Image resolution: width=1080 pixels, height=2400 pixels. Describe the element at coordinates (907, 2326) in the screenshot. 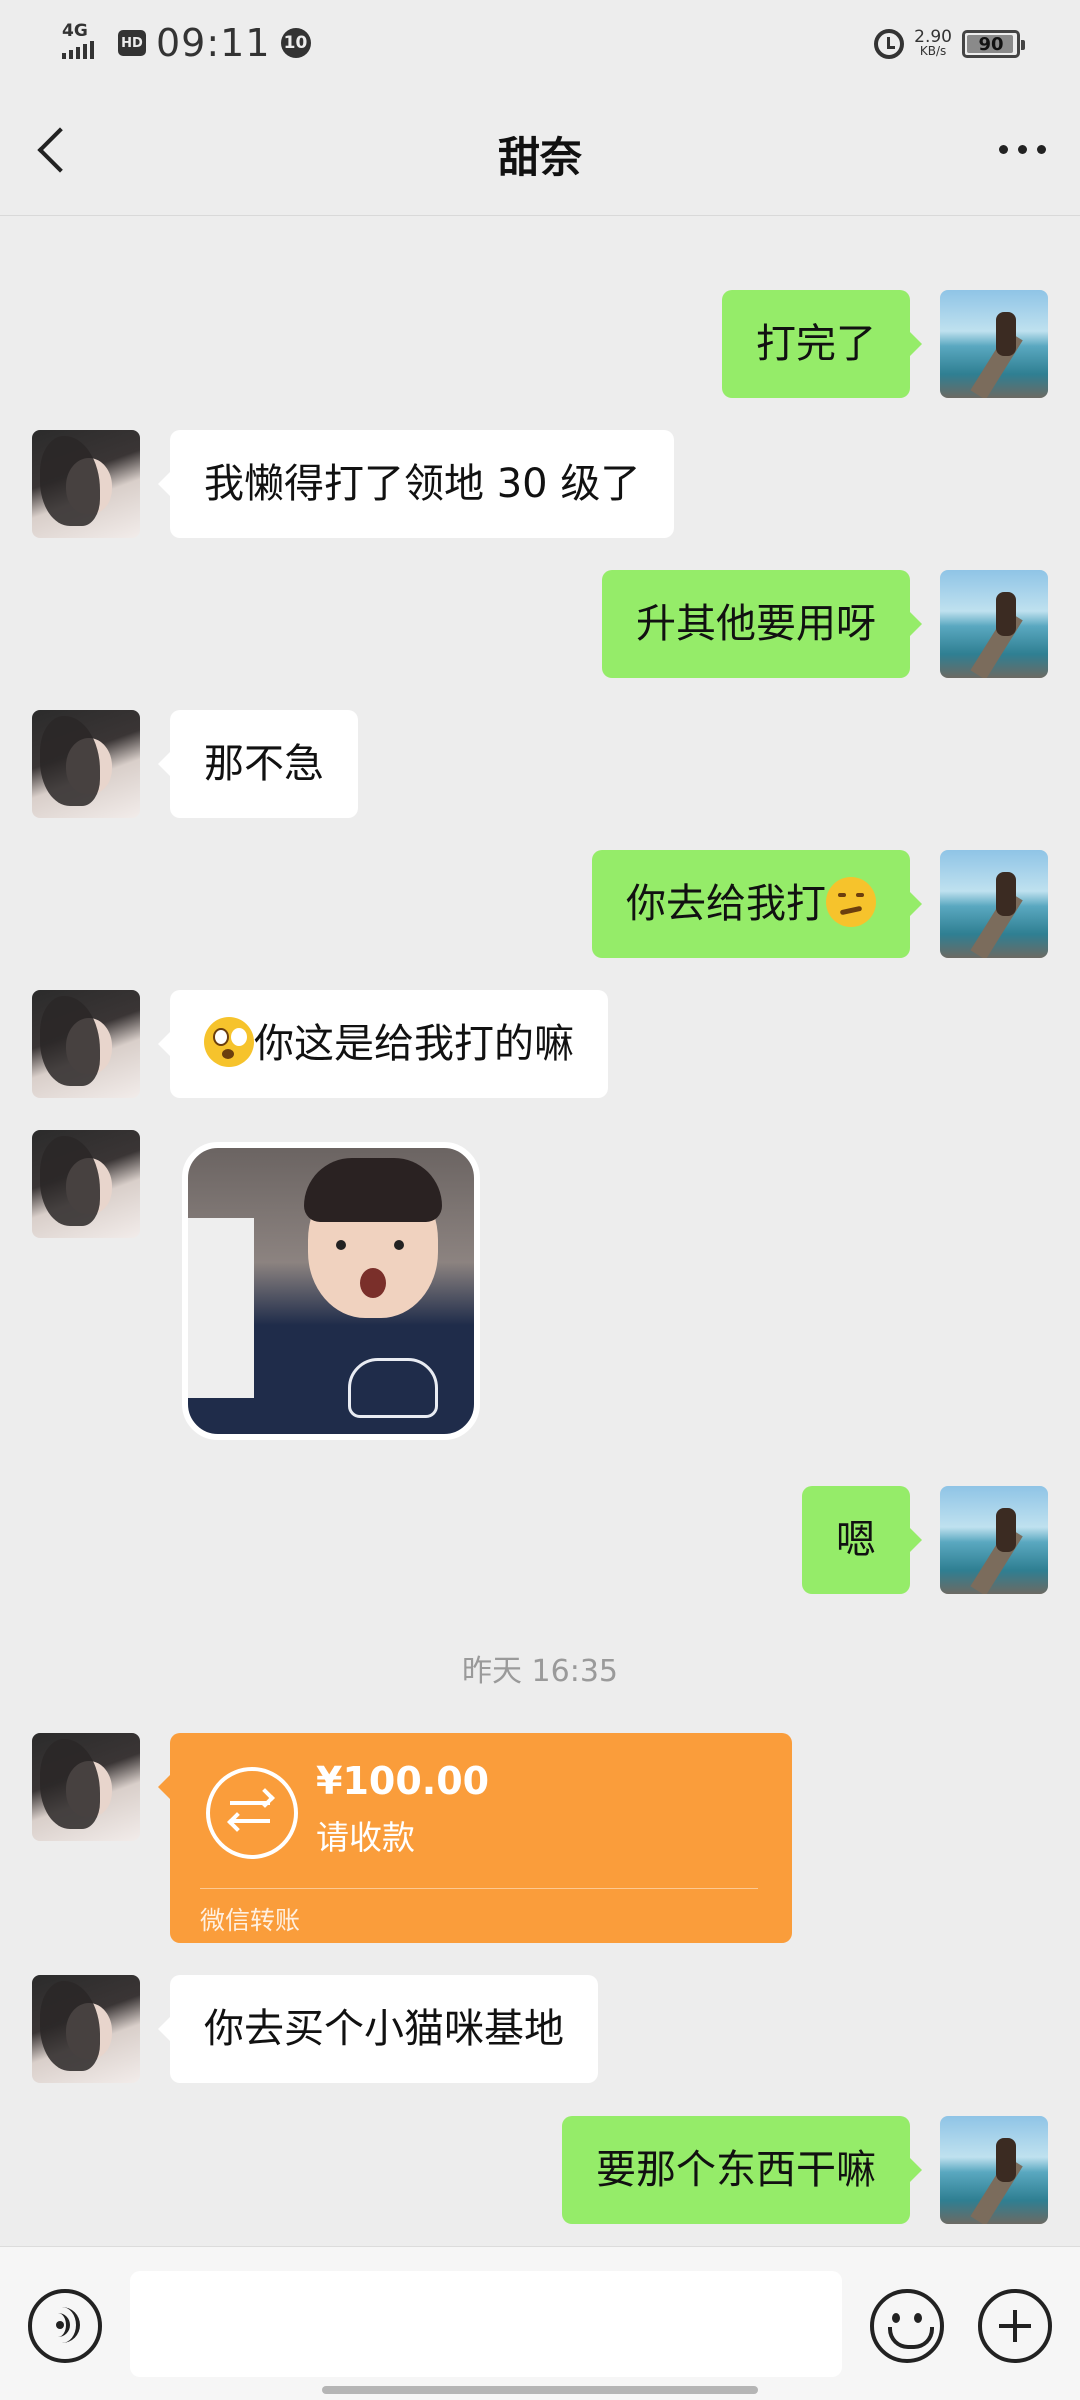

I see `emoji-icon` at that location.